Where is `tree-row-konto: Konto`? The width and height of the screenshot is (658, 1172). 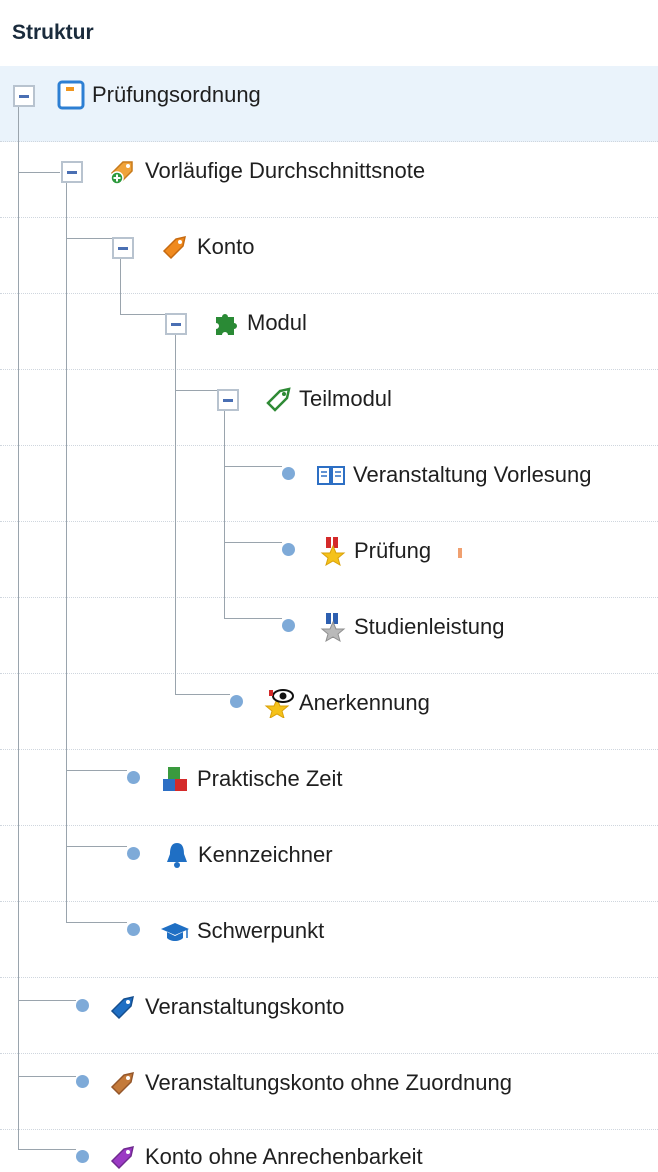 tree-row-konto: Konto is located at coordinates (329, 256).